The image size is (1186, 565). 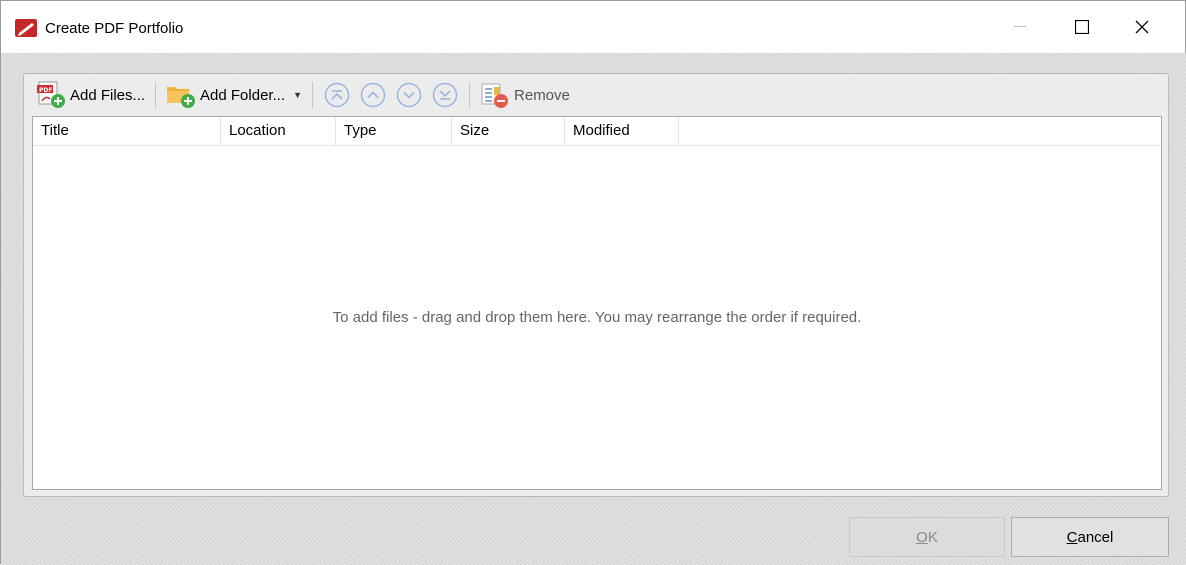 What do you see at coordinates (542, 95) in the screenshot?
I see `remove-label: Remove` at bounding box center [542, 95].